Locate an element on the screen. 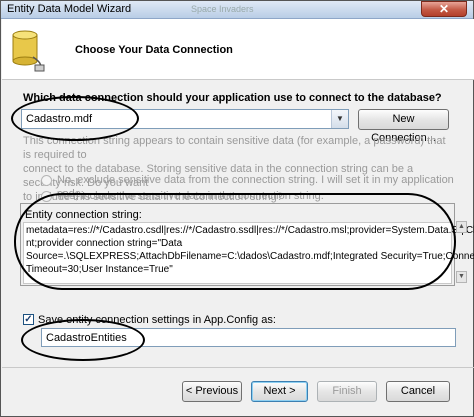 The image size is (474, 417). annotation-ellipse-connection is located at coordinates (75, 118).